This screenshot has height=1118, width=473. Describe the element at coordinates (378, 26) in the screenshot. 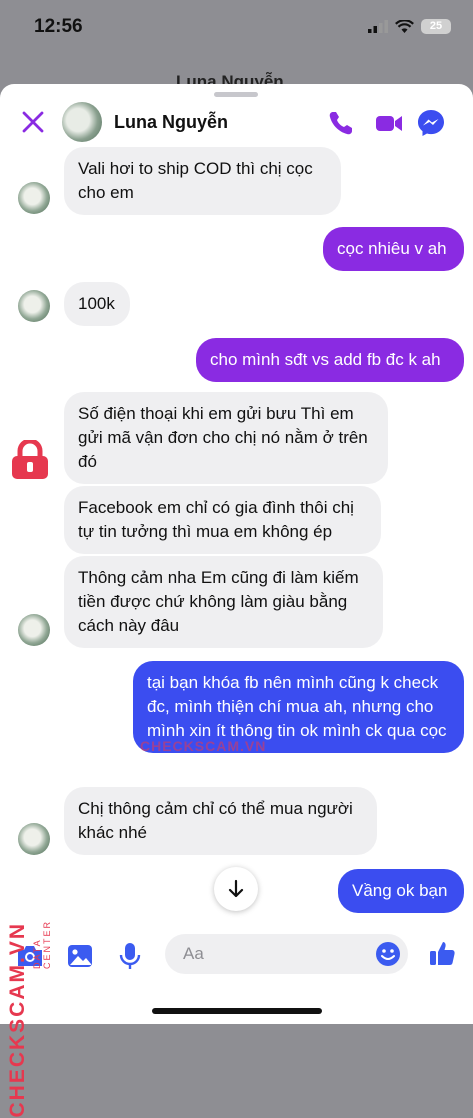

I see `signal-icon` at that location.